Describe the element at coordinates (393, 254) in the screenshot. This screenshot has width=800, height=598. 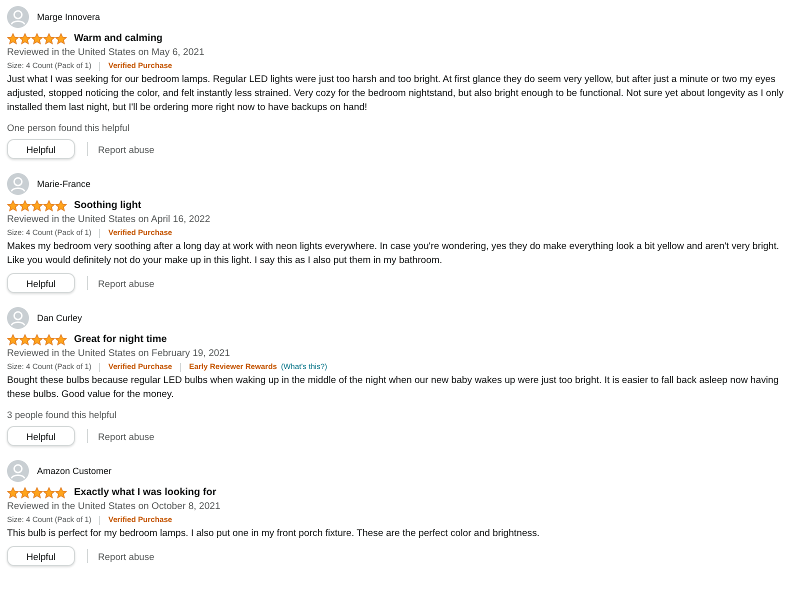
I see `review-text: Makes my bedroom very soothing after a long day at work with neon lights everywhere. In case you're wondering, yes they do make everything look a bit yellow and aren't very bright. Like you would definitely not do your make up in this light. I say this as I also put them in my bathroom.` at that location.